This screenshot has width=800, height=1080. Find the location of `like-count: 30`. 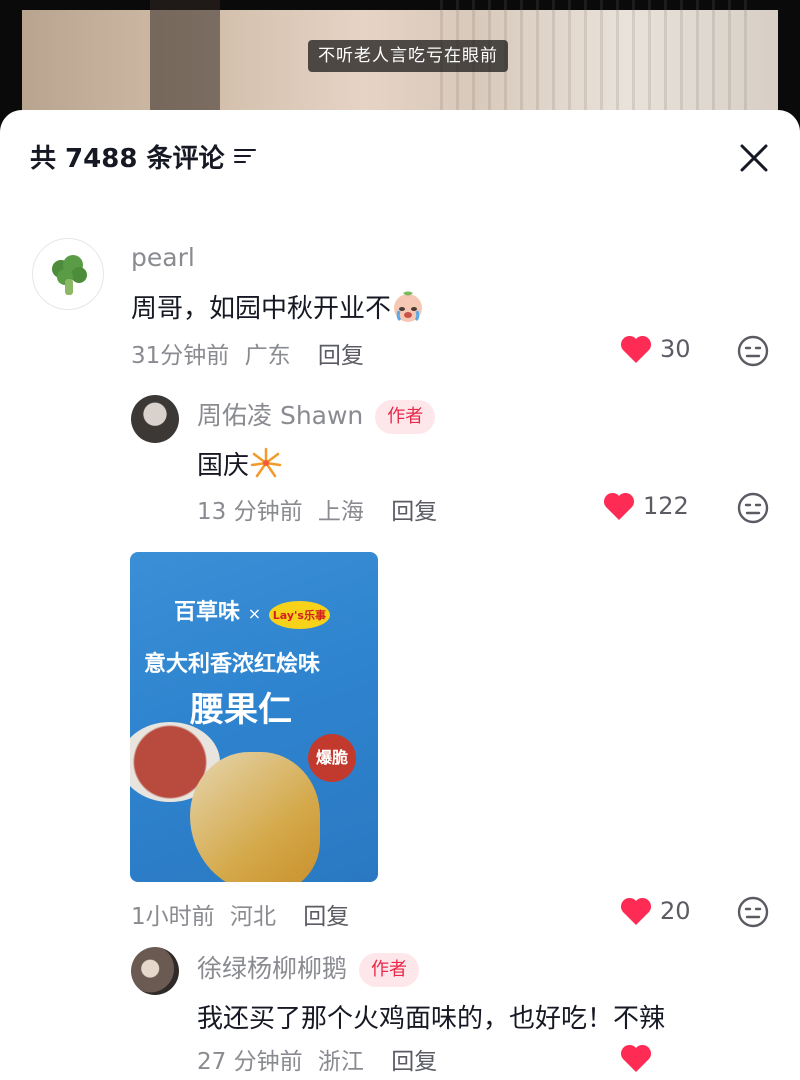

like-count: 30 is located at coordinates (675, 349).